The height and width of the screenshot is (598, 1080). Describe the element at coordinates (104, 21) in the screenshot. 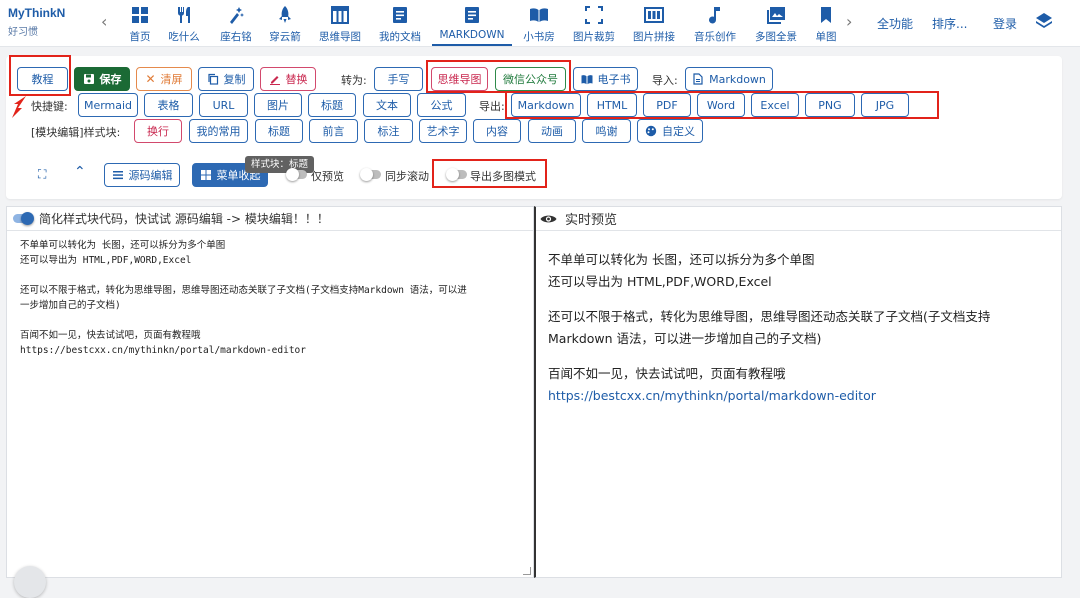

I see `nav-scroll-left-icon: ‹` at that location.